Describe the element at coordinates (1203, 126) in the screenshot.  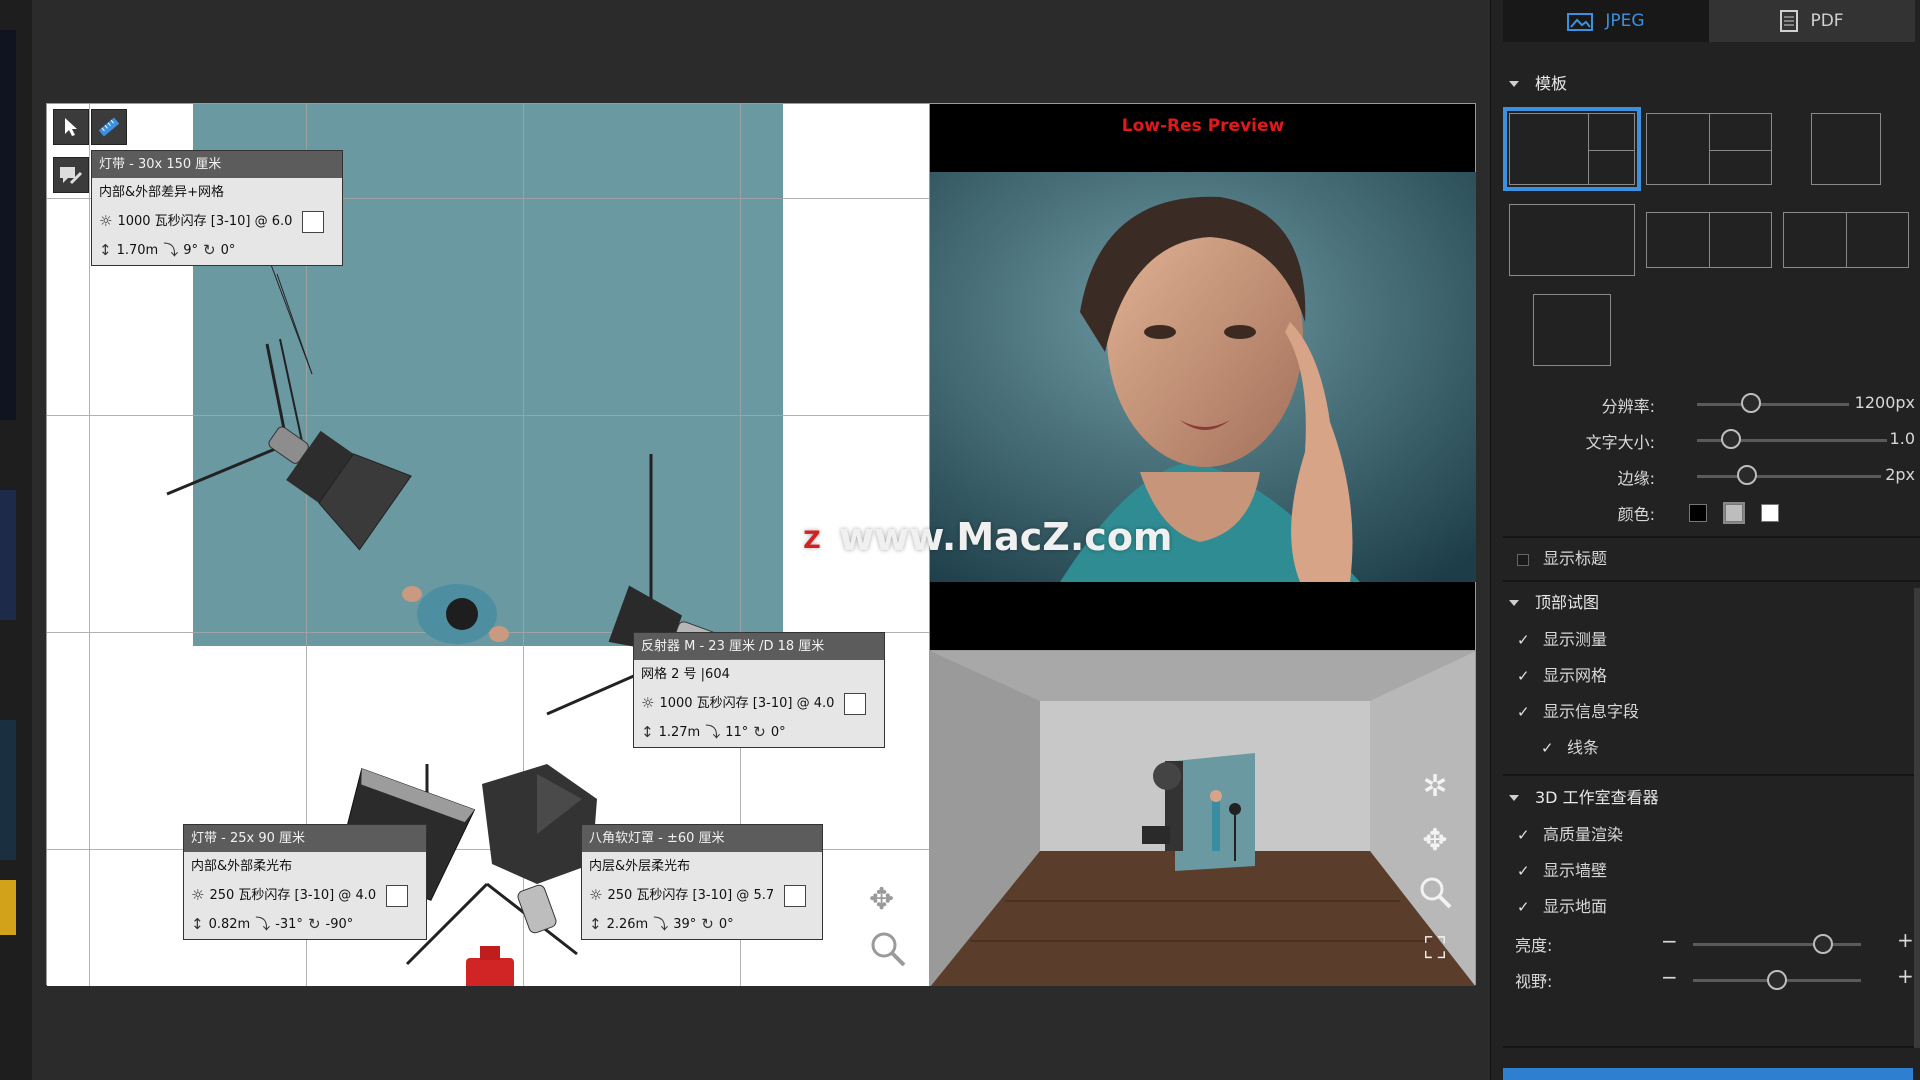
I see `preview-label: Low-Res Preview` at that location.